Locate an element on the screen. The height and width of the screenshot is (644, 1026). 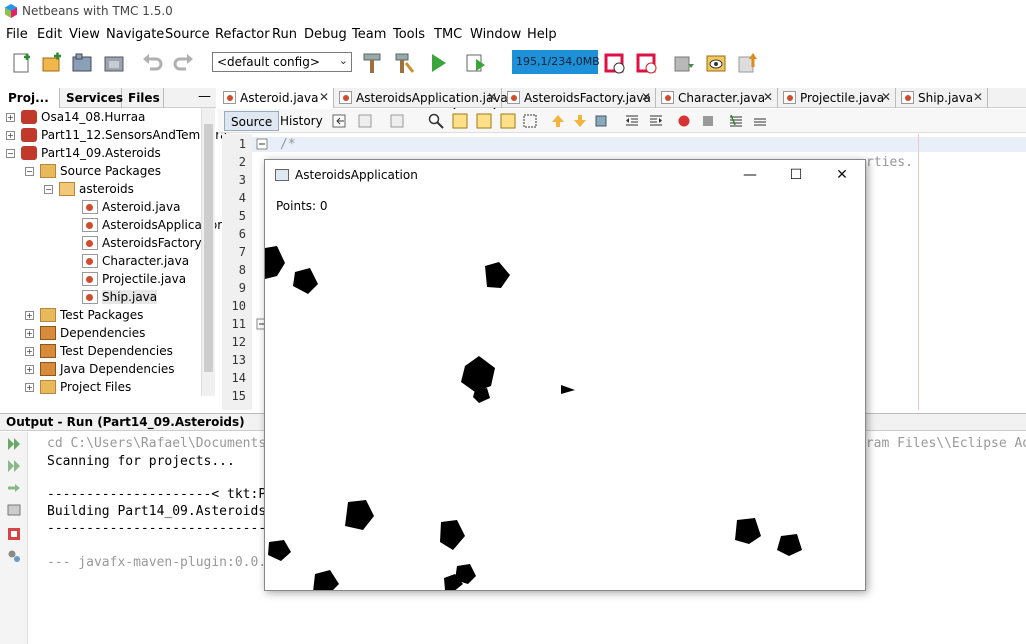
rerun-icon is located at coordinates (14, 444).